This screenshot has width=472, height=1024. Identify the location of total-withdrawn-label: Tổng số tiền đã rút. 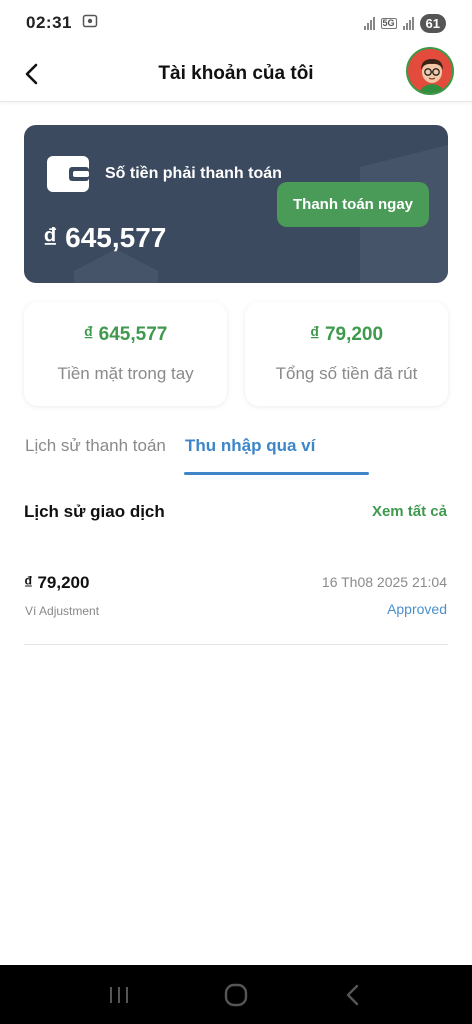
(346, 373).